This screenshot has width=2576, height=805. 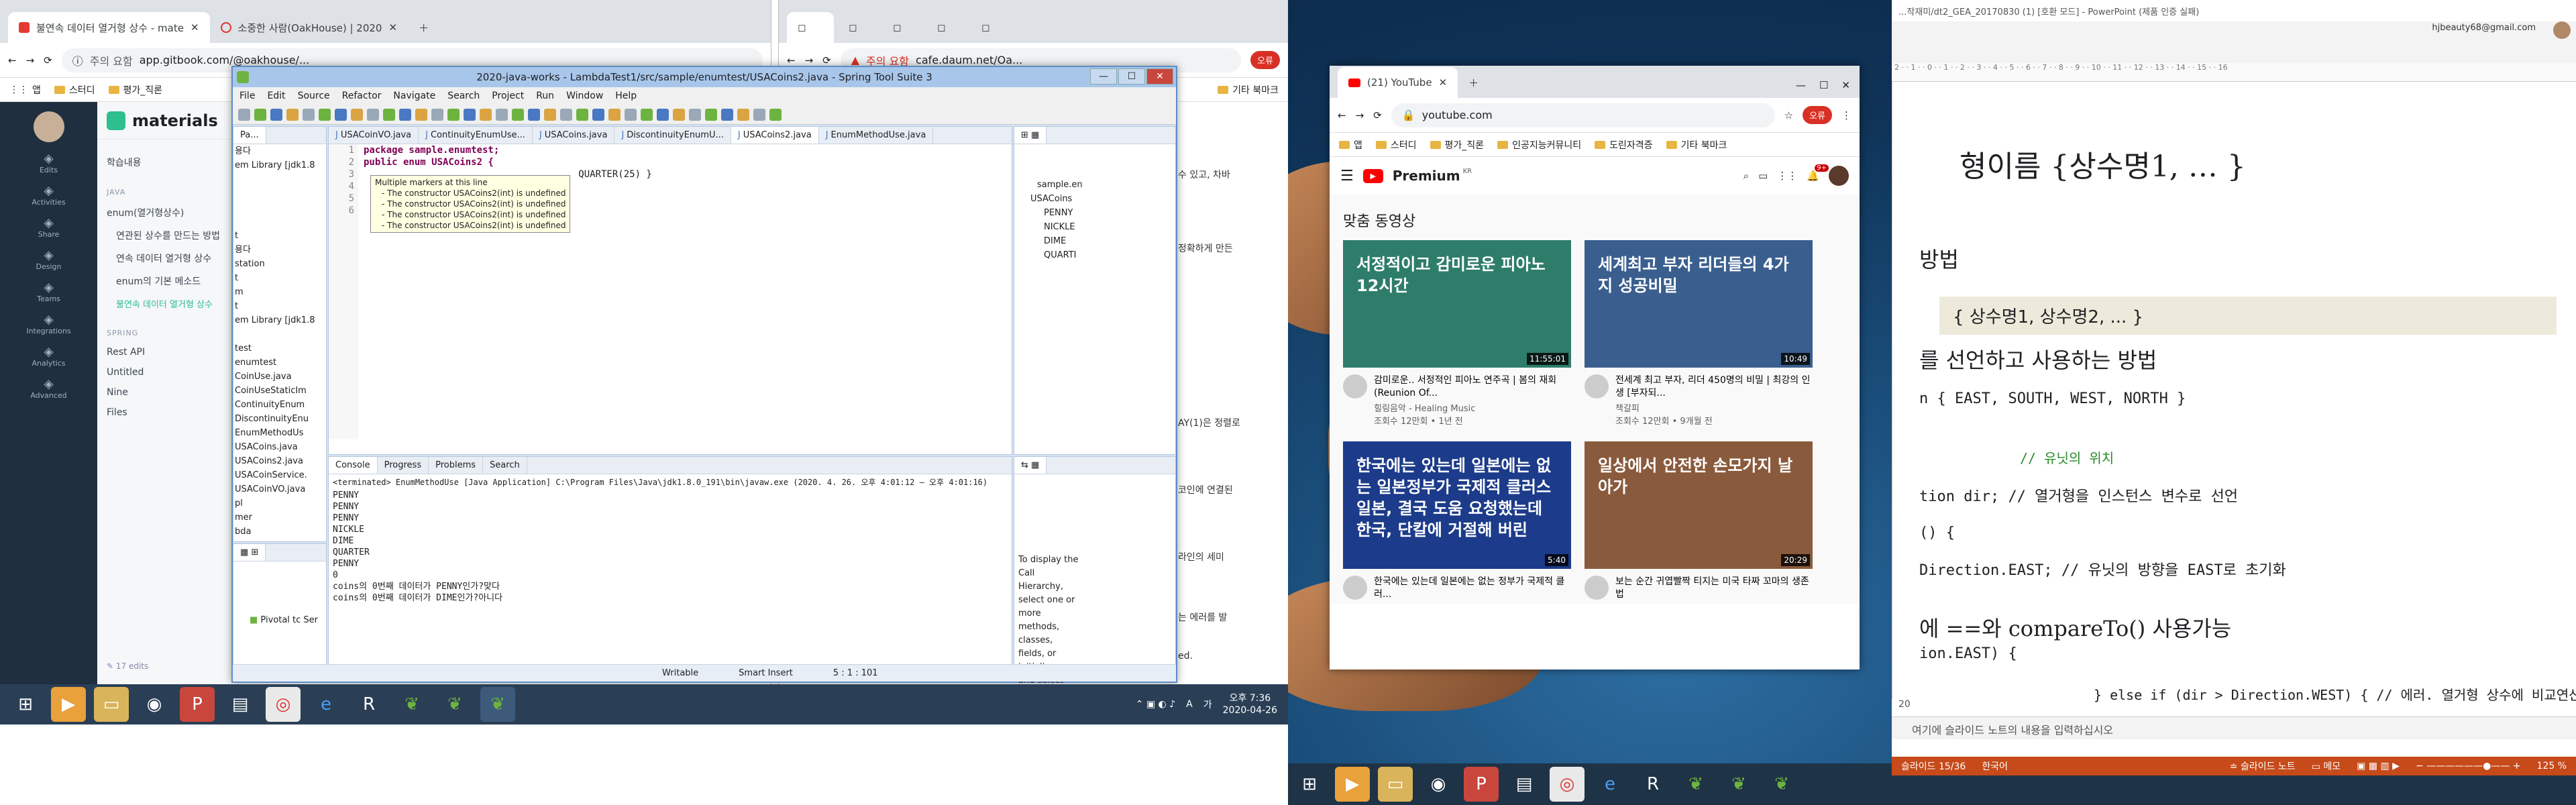 I want to click on profile-button: 오류, so click(x=1817, y=115).